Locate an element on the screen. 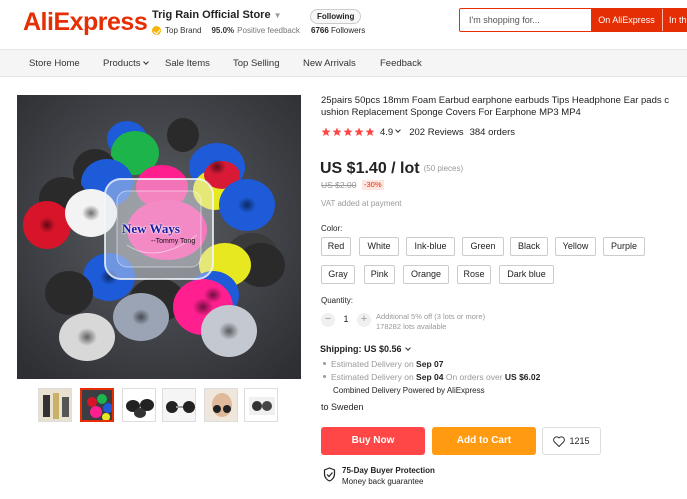 The width and height of the screenshot is (687, 499). color-option: Pink is located at coordinates (379, 274).